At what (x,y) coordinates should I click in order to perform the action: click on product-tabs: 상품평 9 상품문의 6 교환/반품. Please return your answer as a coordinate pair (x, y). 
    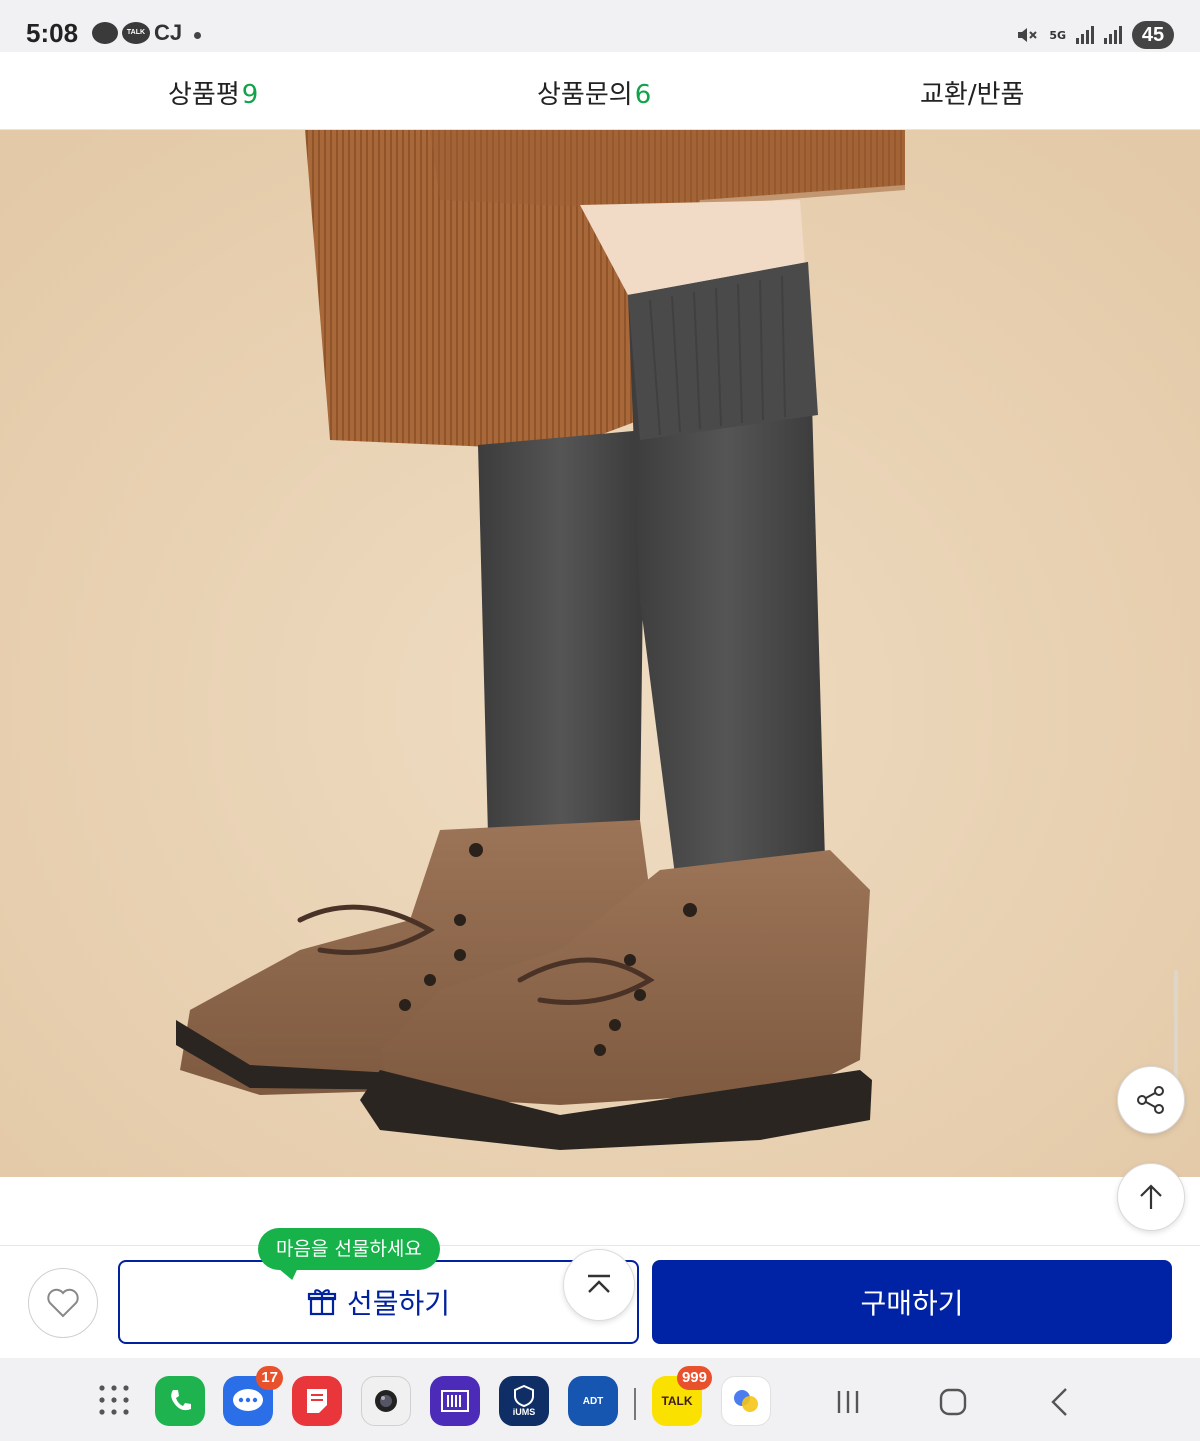
    Looking at the image, I should click on (600, 91).